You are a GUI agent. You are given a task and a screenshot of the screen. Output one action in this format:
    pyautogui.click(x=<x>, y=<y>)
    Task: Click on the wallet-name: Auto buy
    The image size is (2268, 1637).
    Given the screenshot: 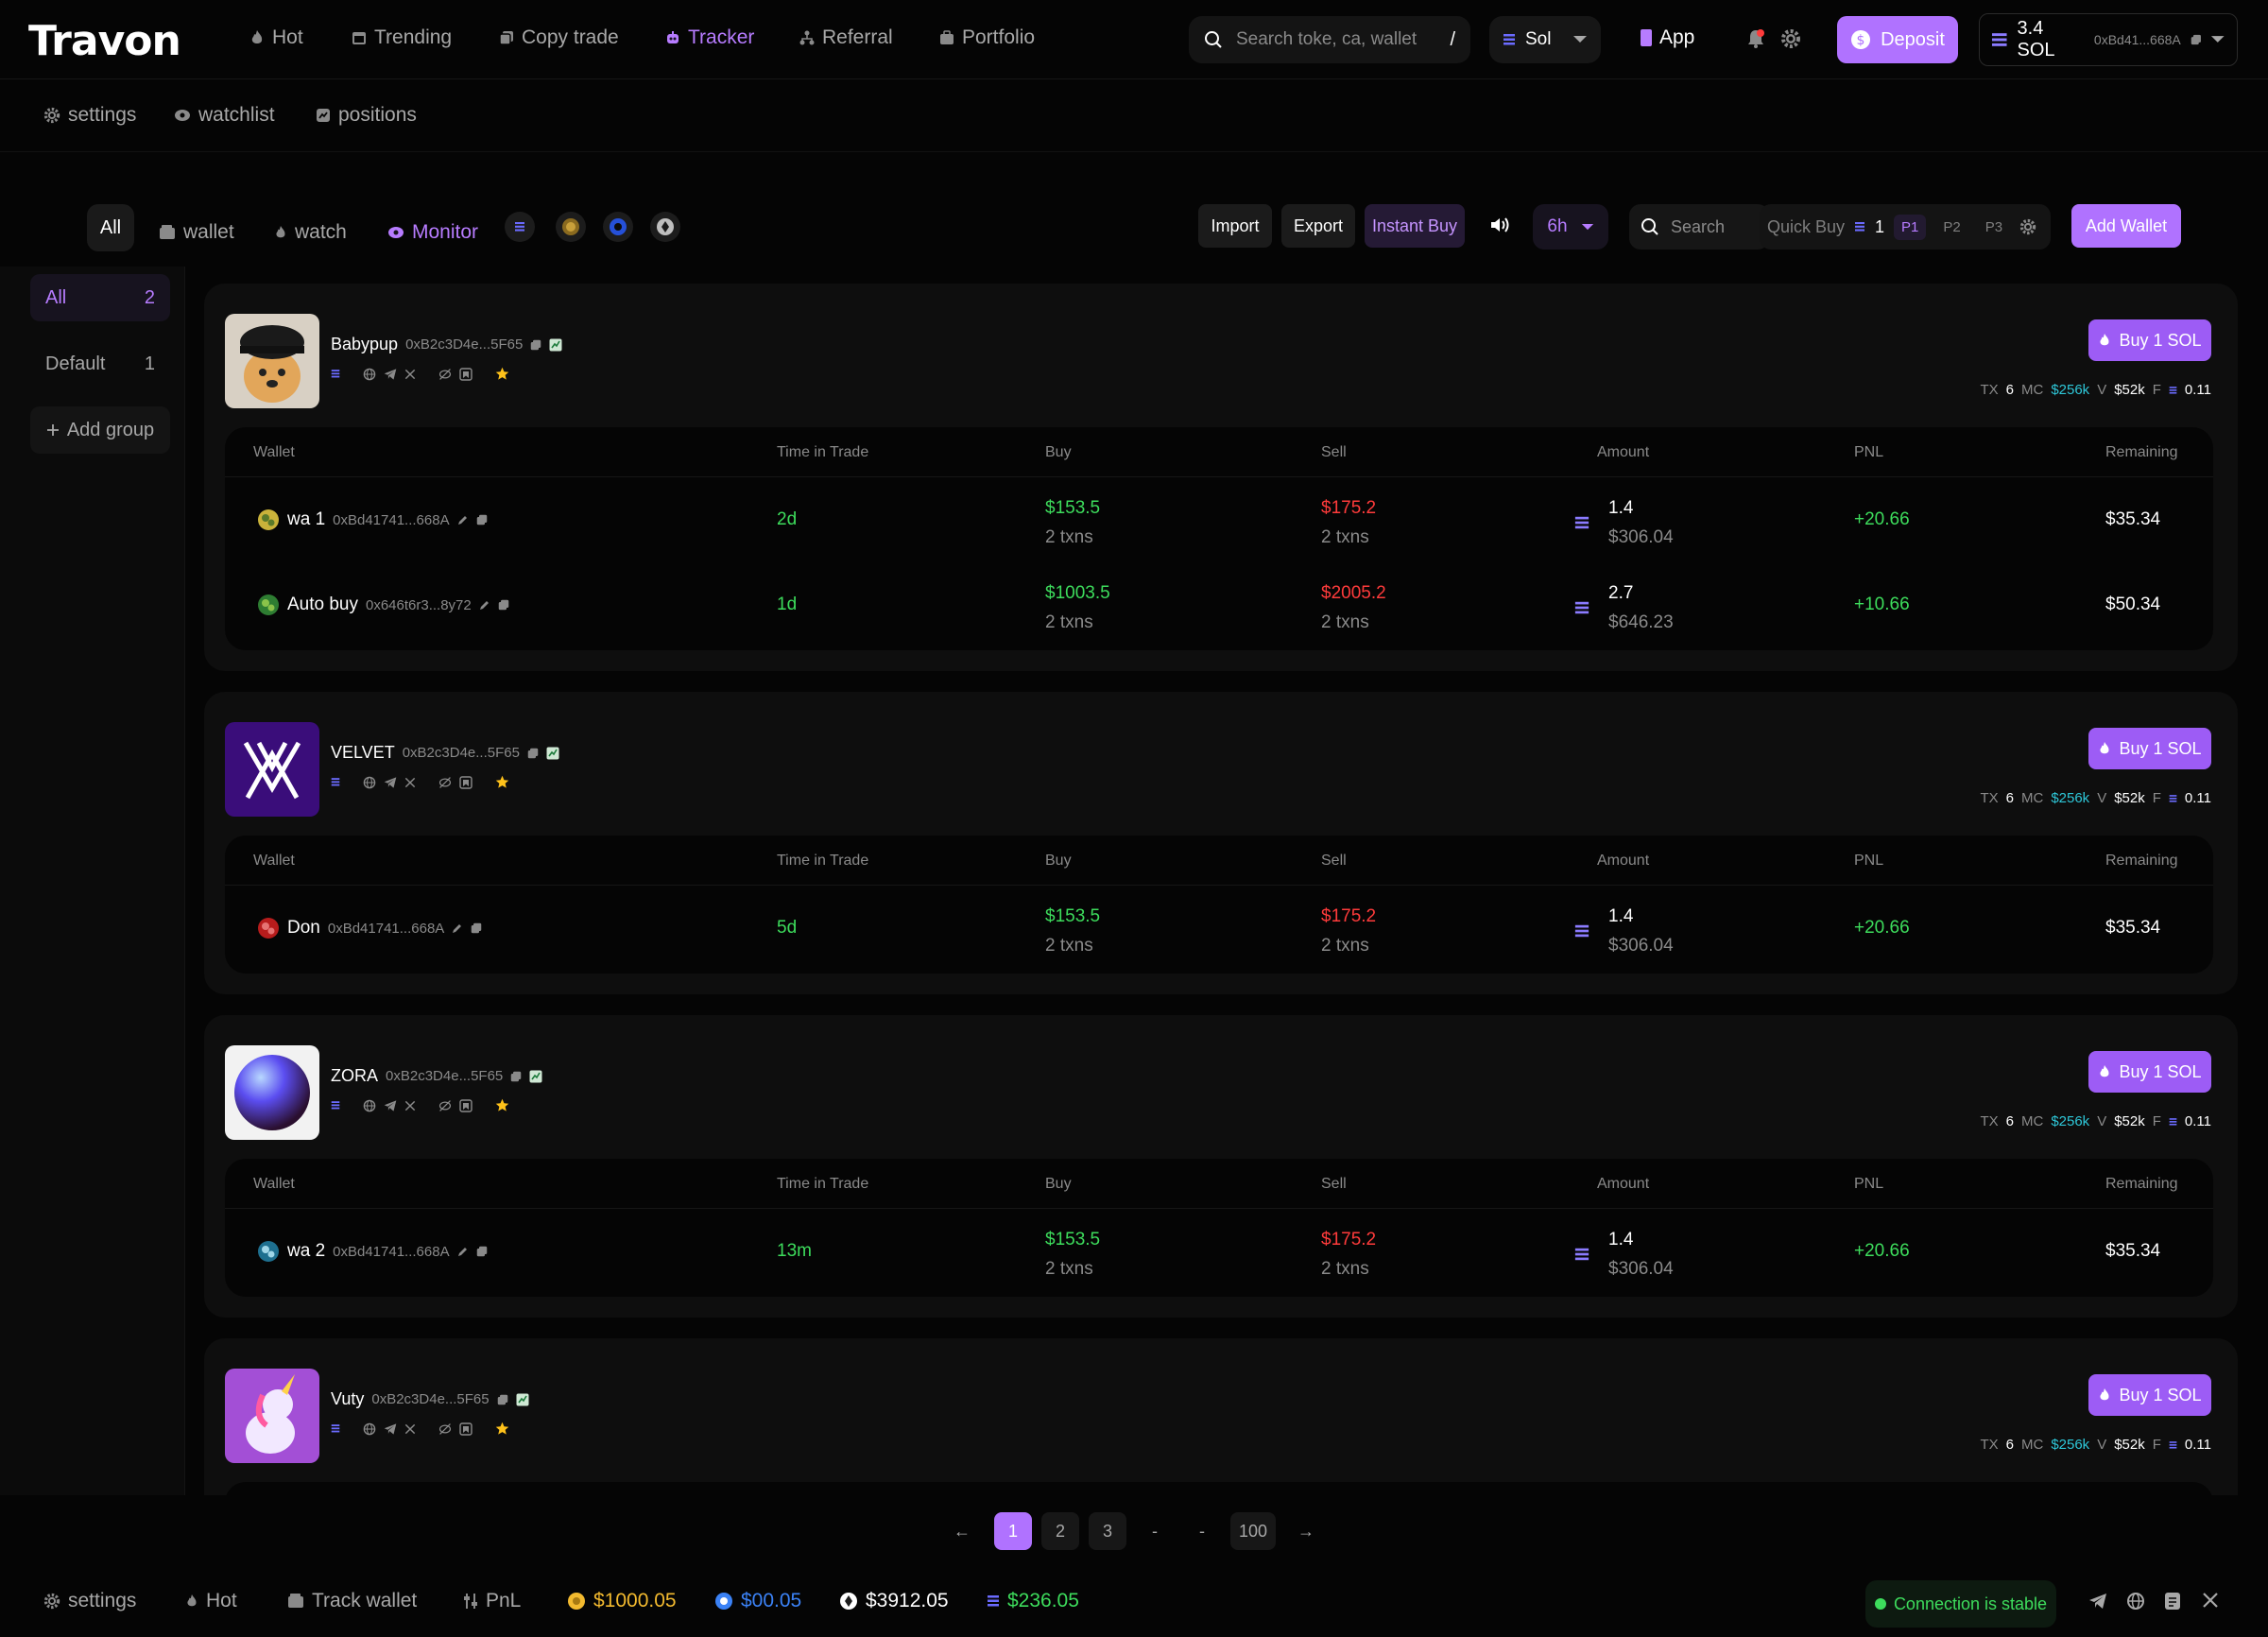 What is the action you would take?
    pyautogui.click(x=322, y=604)
    